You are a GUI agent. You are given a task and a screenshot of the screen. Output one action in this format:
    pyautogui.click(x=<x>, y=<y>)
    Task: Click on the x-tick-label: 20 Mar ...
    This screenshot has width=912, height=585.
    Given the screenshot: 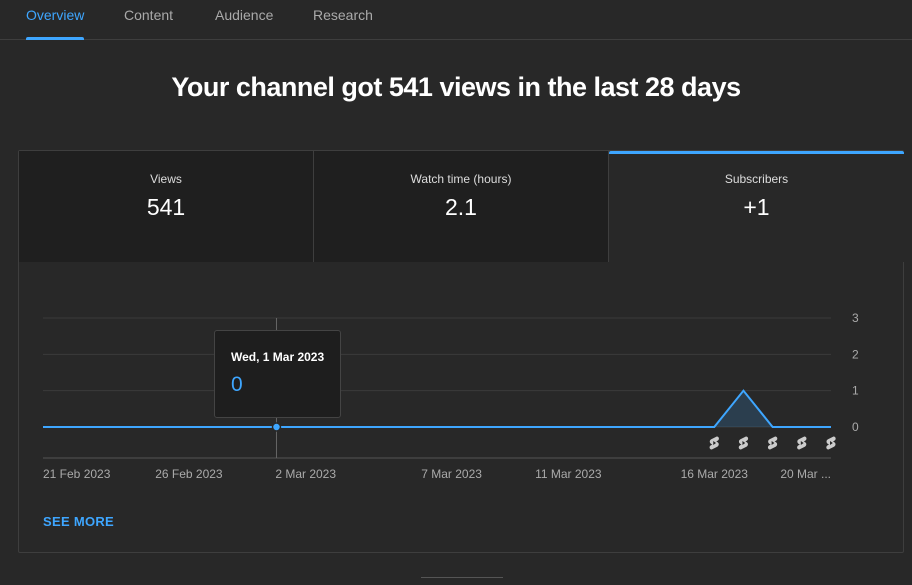 What is the action you would take?
    pyautogui.click(x=805, y=474)
    